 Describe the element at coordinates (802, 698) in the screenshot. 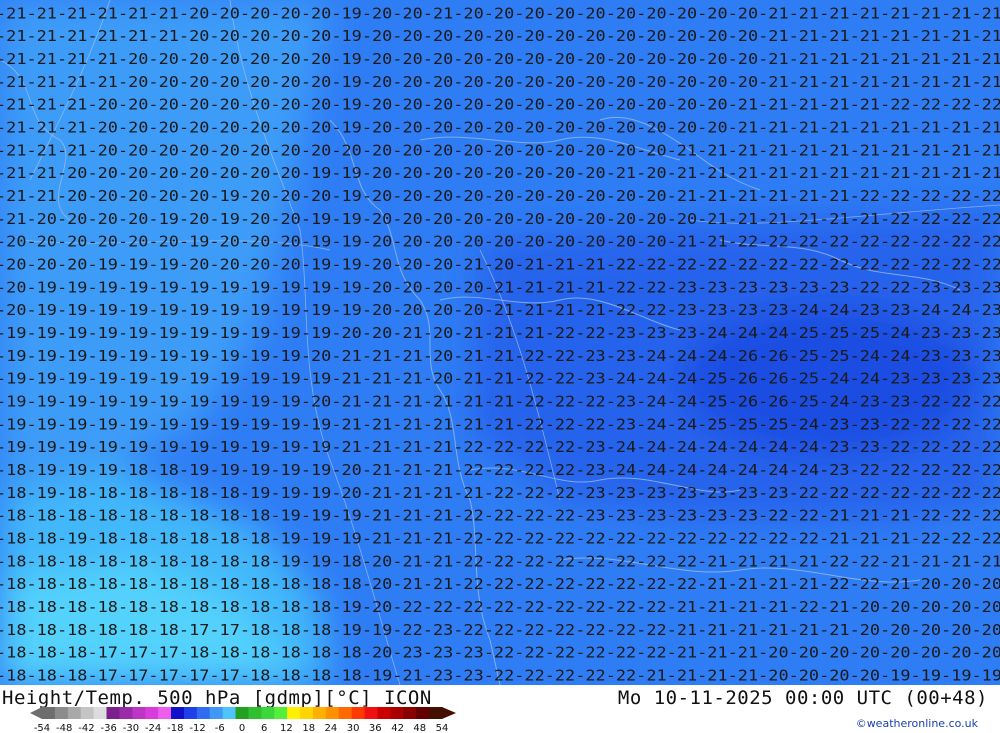

I see `forecast-time: Mo 10-11-2025 00:00 UTC (00+48)` at that location.